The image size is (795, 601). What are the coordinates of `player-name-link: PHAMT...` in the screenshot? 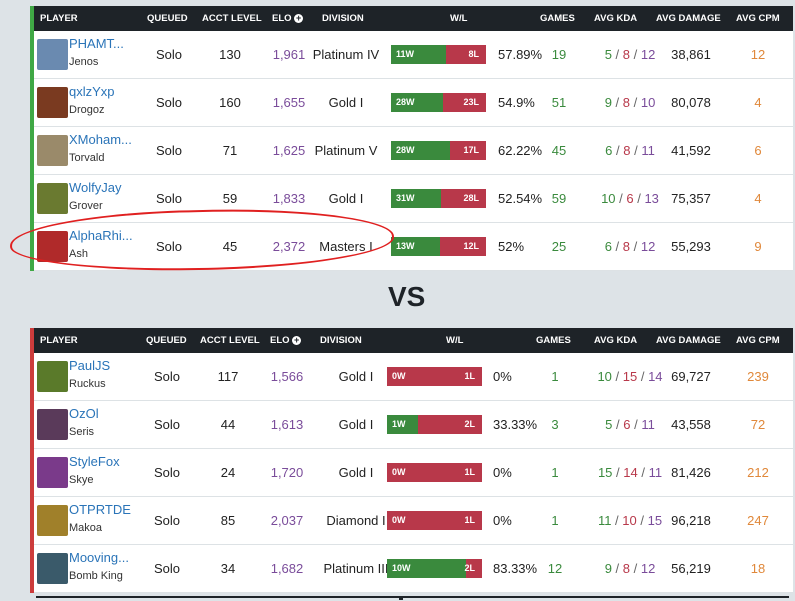 It's located at (96, 44).